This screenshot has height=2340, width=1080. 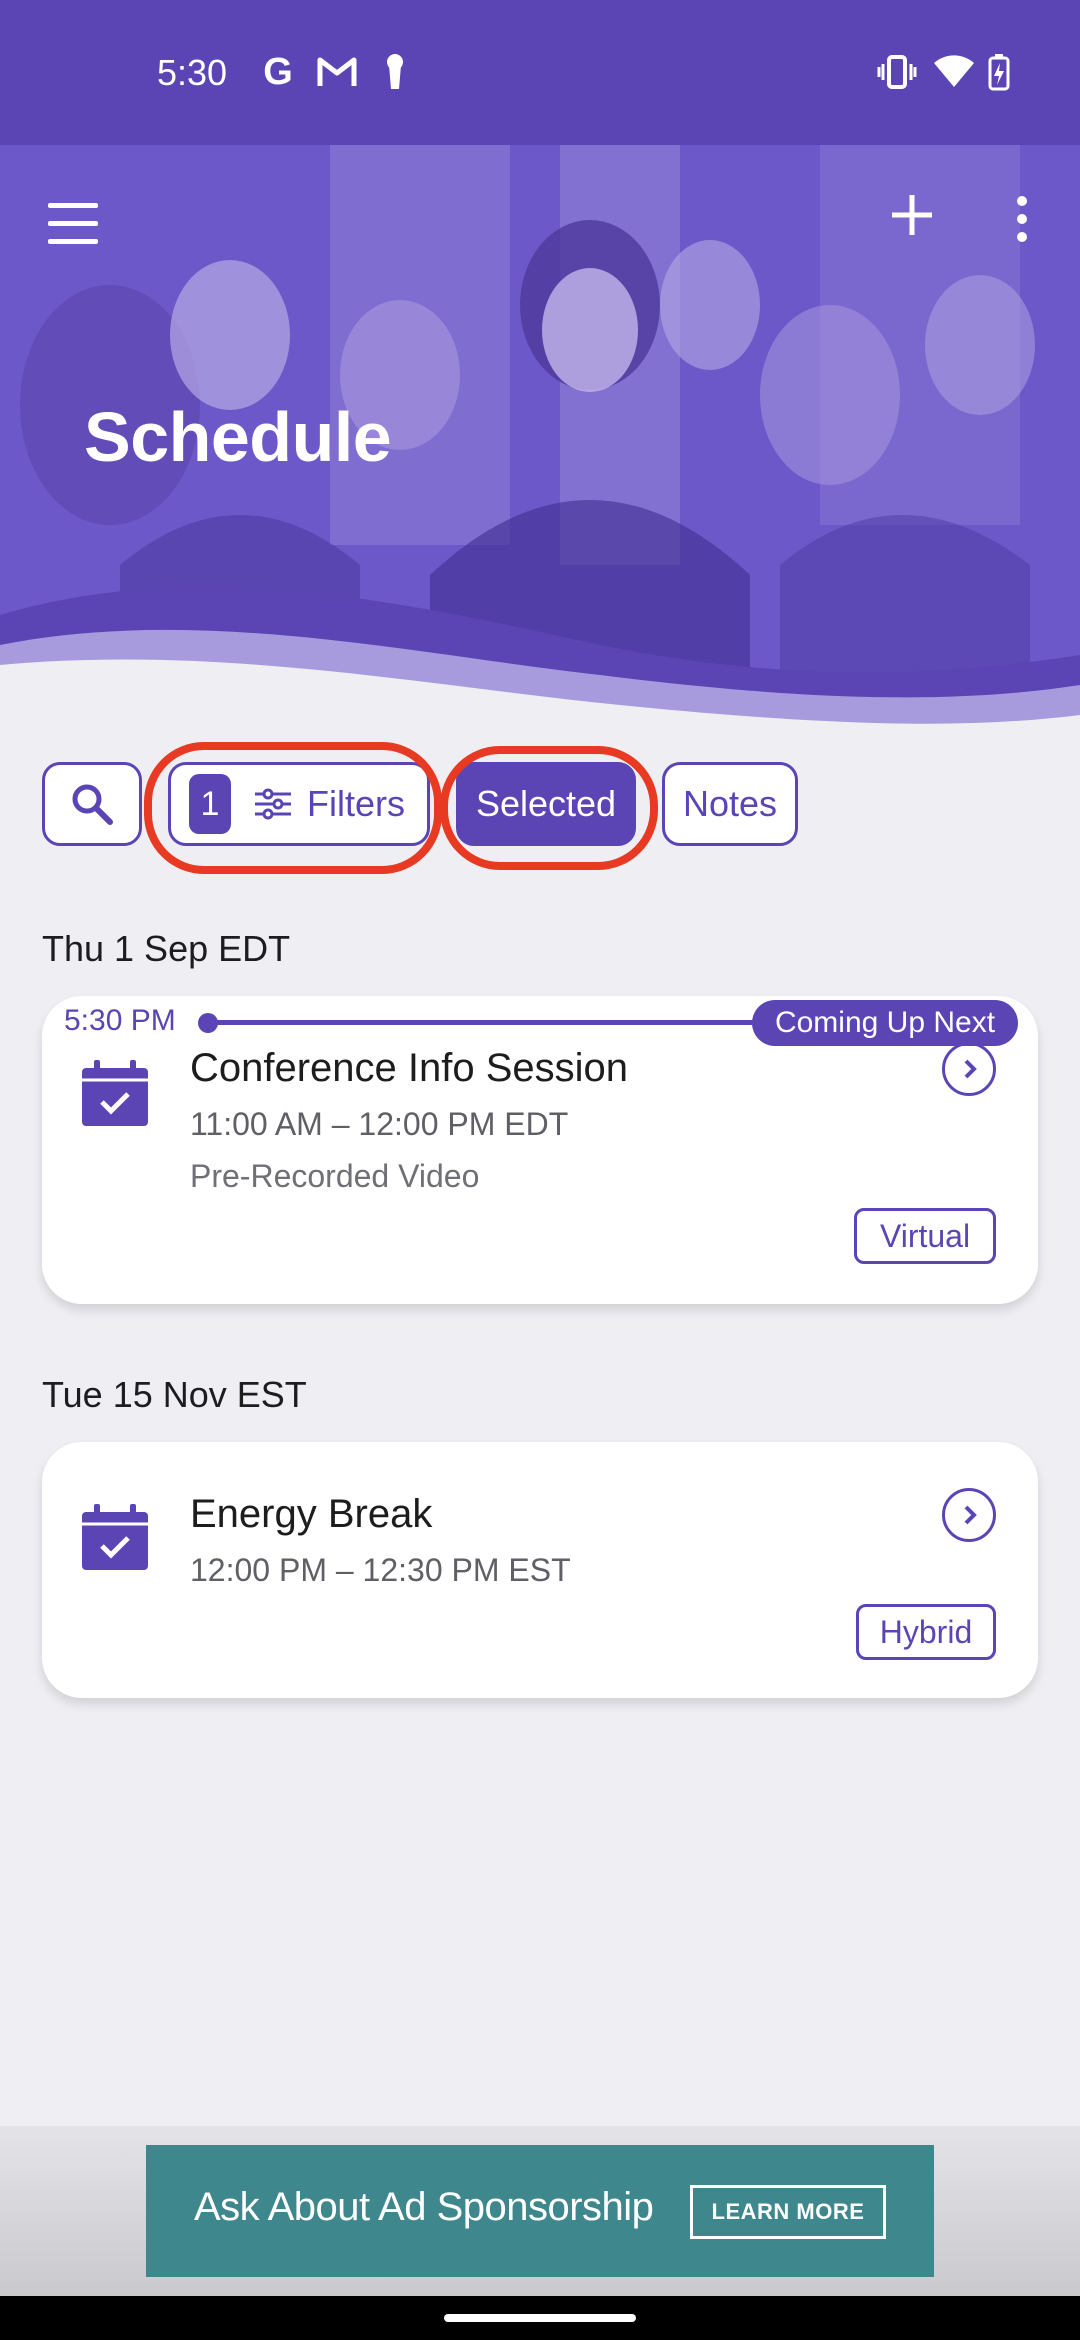 What do you see at coordinates (999, 72) in the screenshot?
I see `battery-charging-icon` at bounding box center [999, 72].